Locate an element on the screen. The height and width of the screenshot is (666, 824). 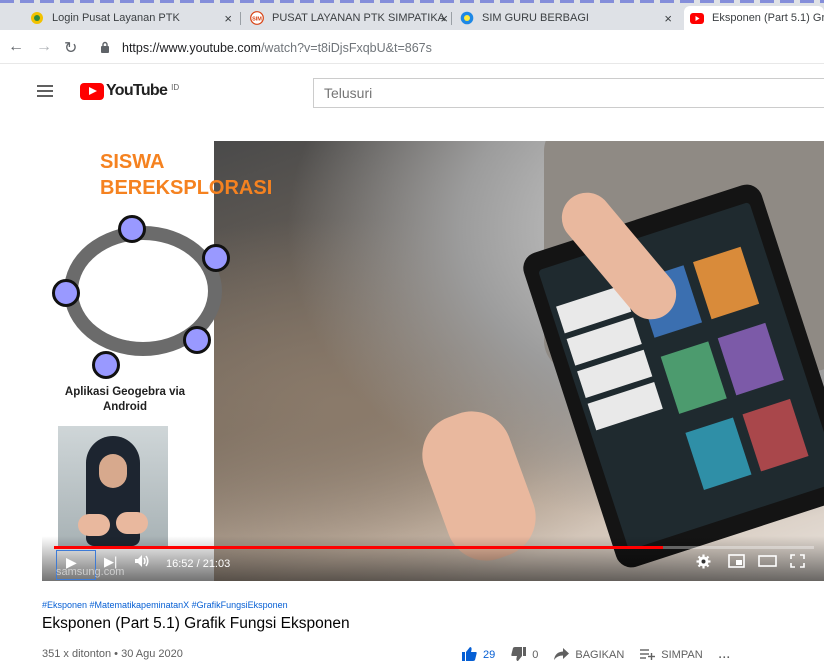
progress-bar is located at coordinates (434, 547).